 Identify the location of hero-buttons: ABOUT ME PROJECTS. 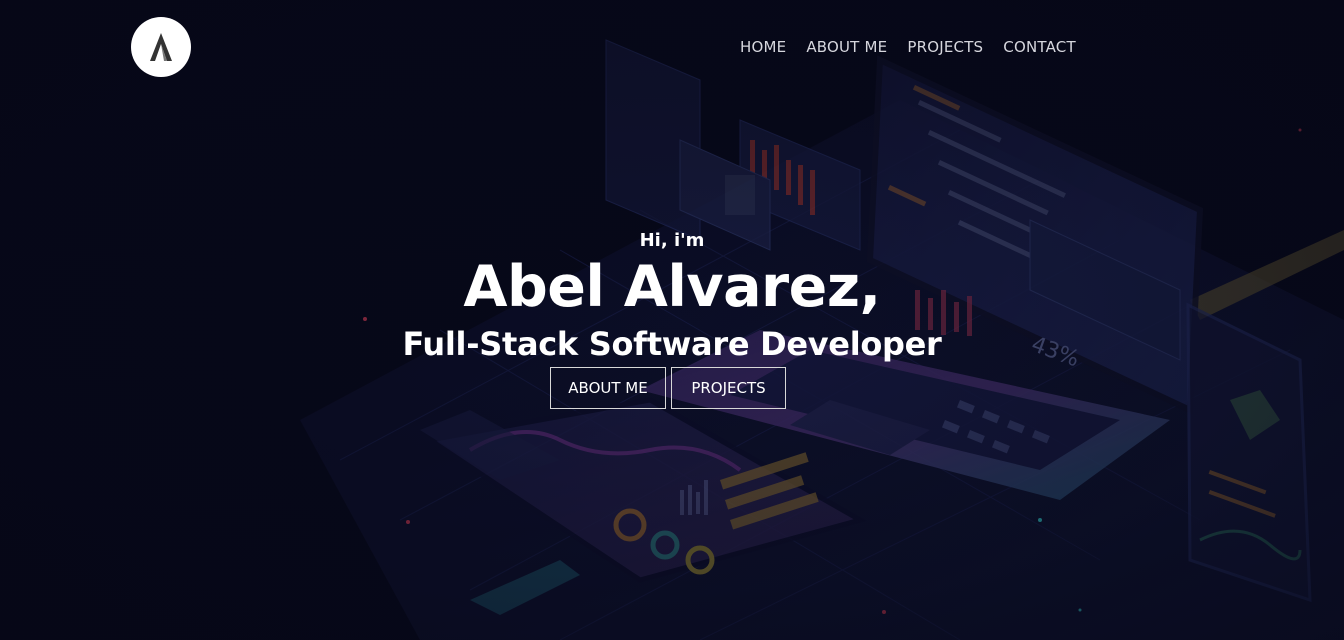
(668, 388).